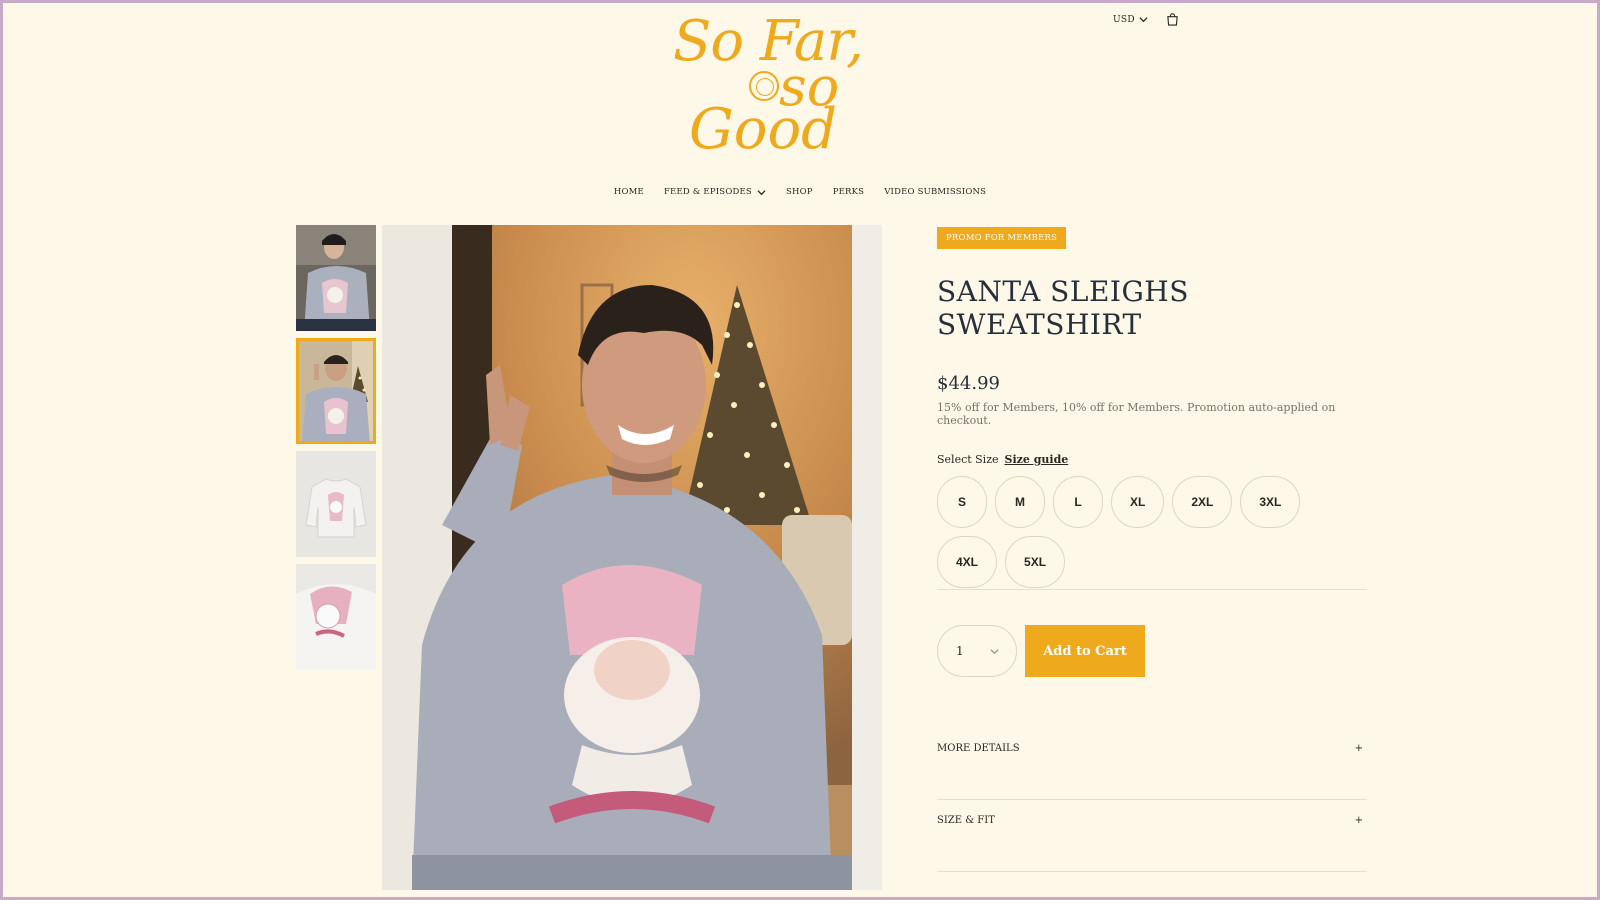 The height and width of the screenshot is (900, 1600). I want to click on nav-feed-episodes: FEED & EPISODES, so click(715, 192).